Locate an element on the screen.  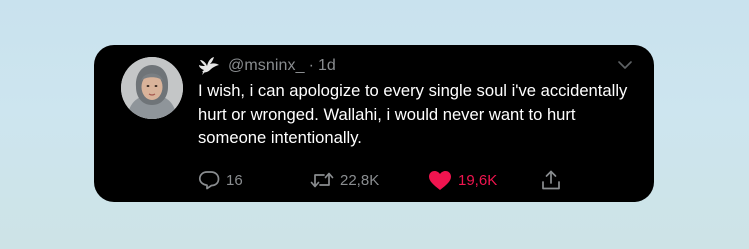
heart-icon is located at coordinates (440, 180).